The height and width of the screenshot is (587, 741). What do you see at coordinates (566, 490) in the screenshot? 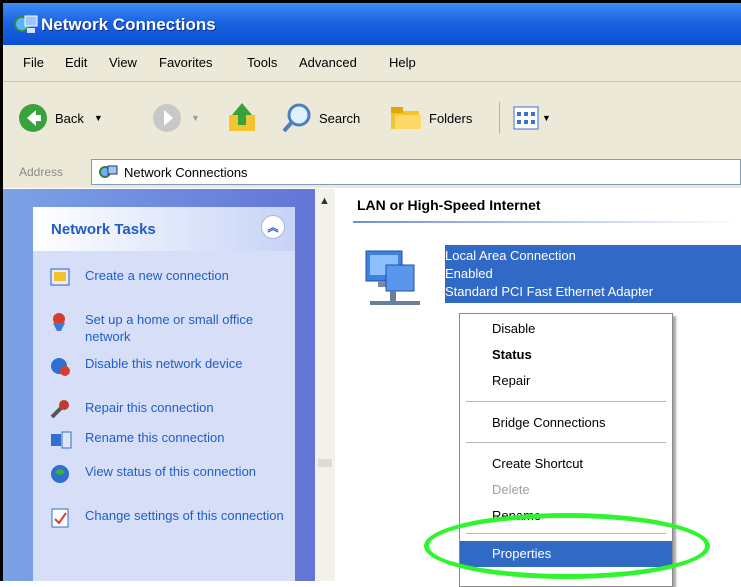
I see `menu-item-delete: Delete` at bounding box center [566, 490].